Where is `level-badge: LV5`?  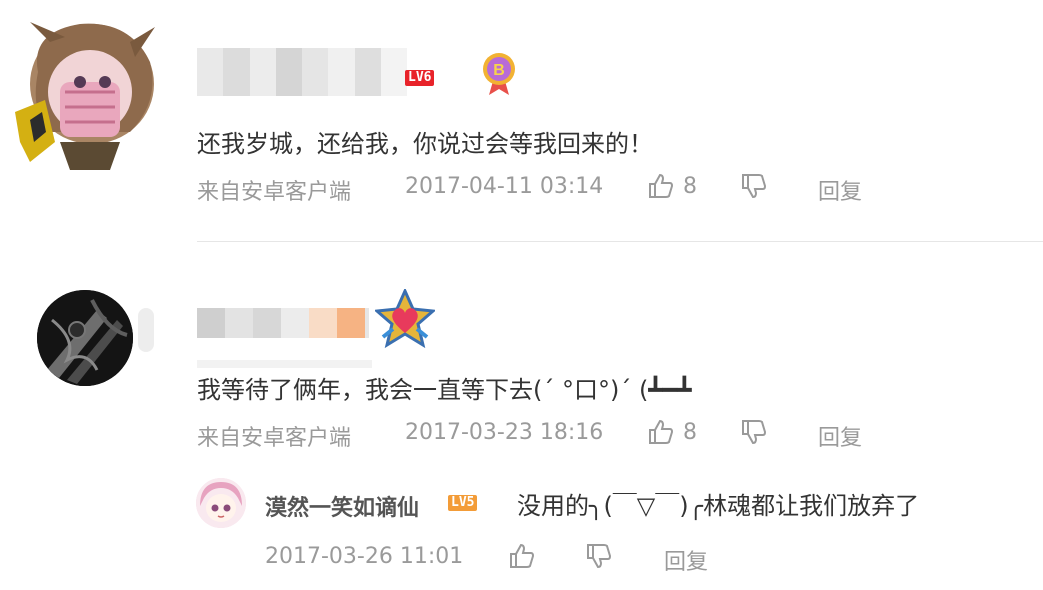
level-badge: LV5 is located at coordinates (463, 503).